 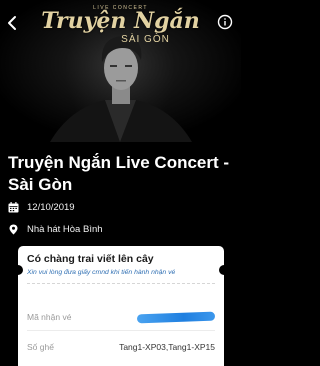 What do you see at coordinates (65, 229) in the screenshot?
I see `event-venue: Nhà hát Hòa Bình` at bounding box center [65, 229].